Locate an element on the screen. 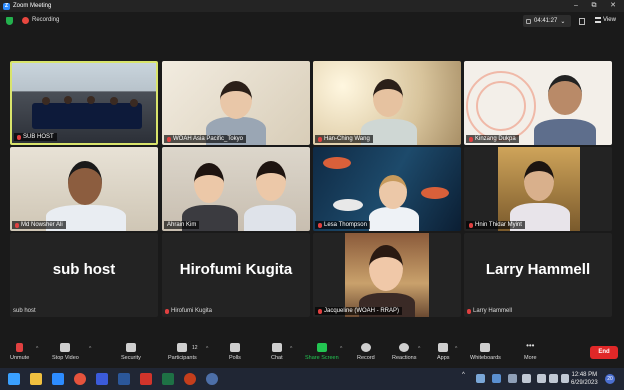 Image resolution: width=624 pixels, height=390 pixels. view-label: View is located at coordinates (609, 20).